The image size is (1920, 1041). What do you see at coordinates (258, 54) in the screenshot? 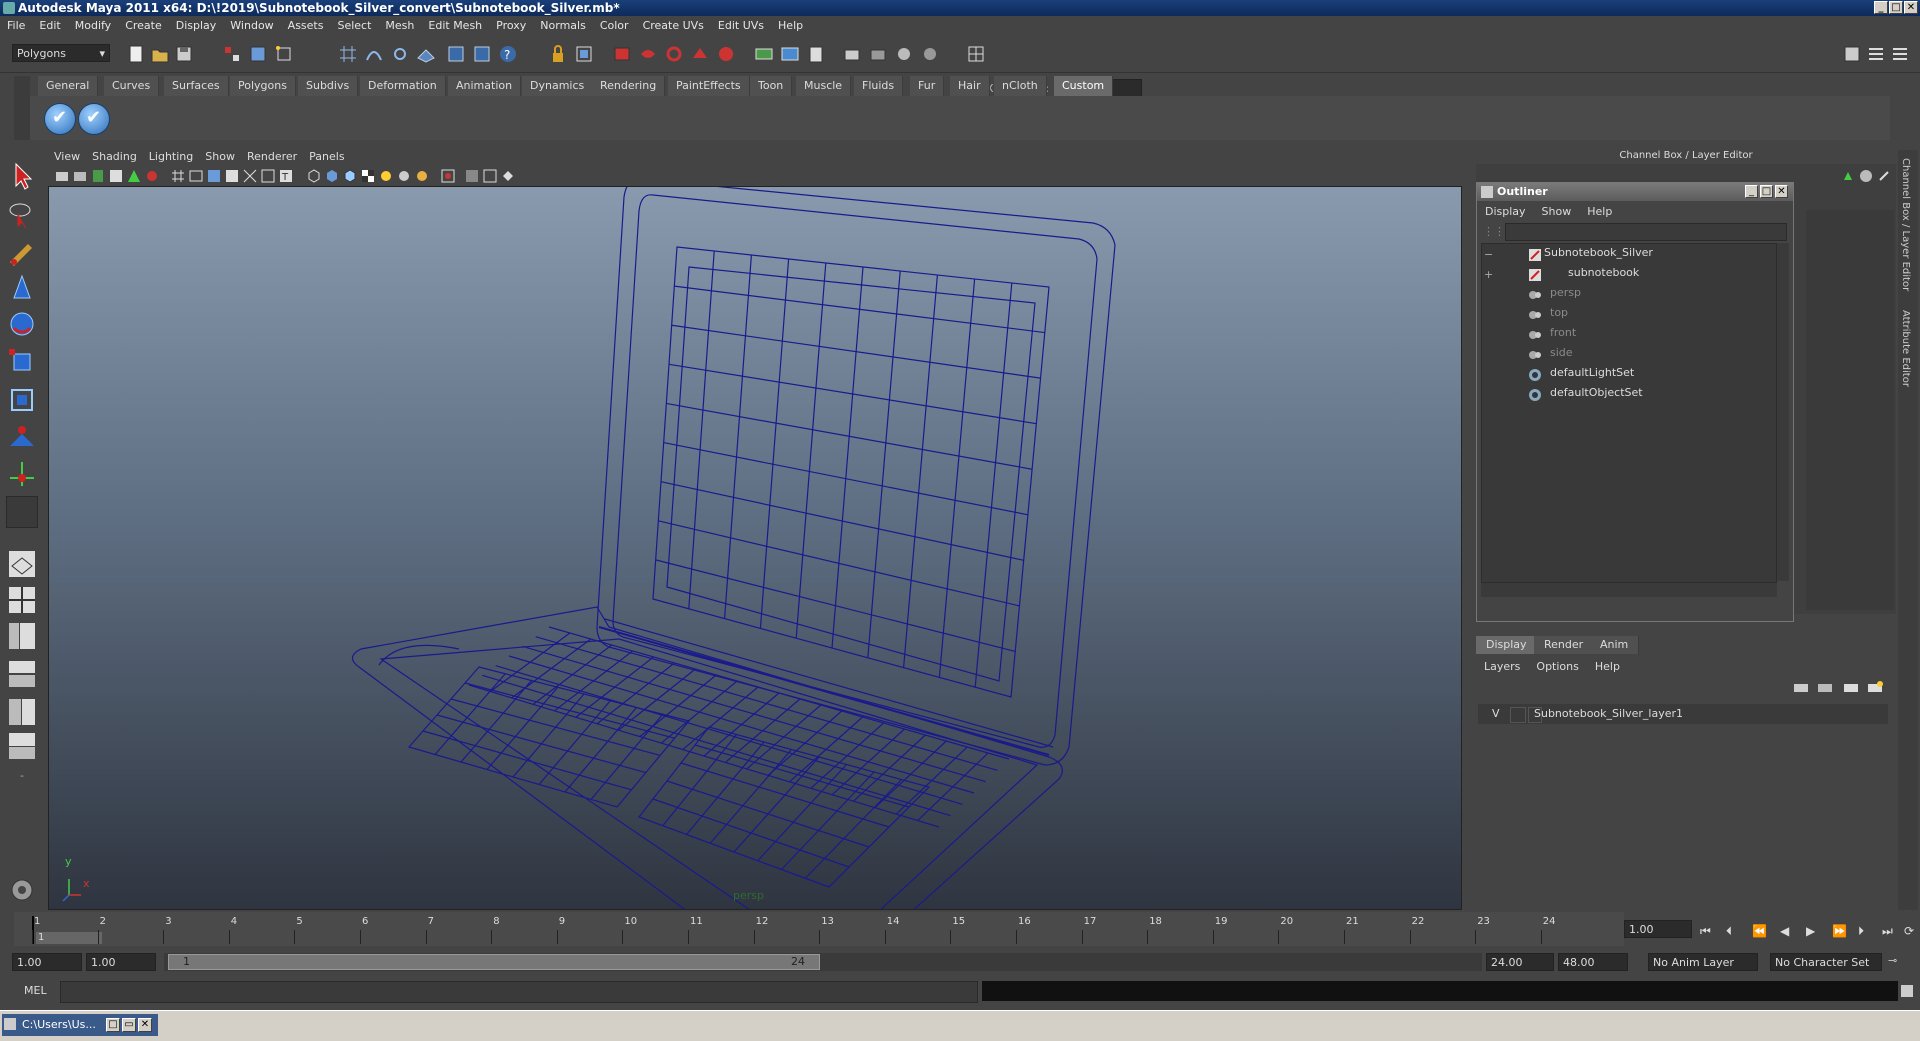
I see `select-object-icon` at bounding box center [258, 54].